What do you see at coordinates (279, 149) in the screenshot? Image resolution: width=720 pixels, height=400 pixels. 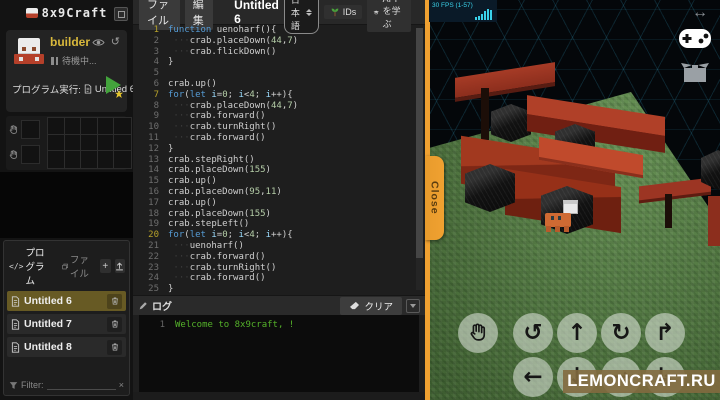 I see `code-line: 12}` at bounding box center [279, 149].